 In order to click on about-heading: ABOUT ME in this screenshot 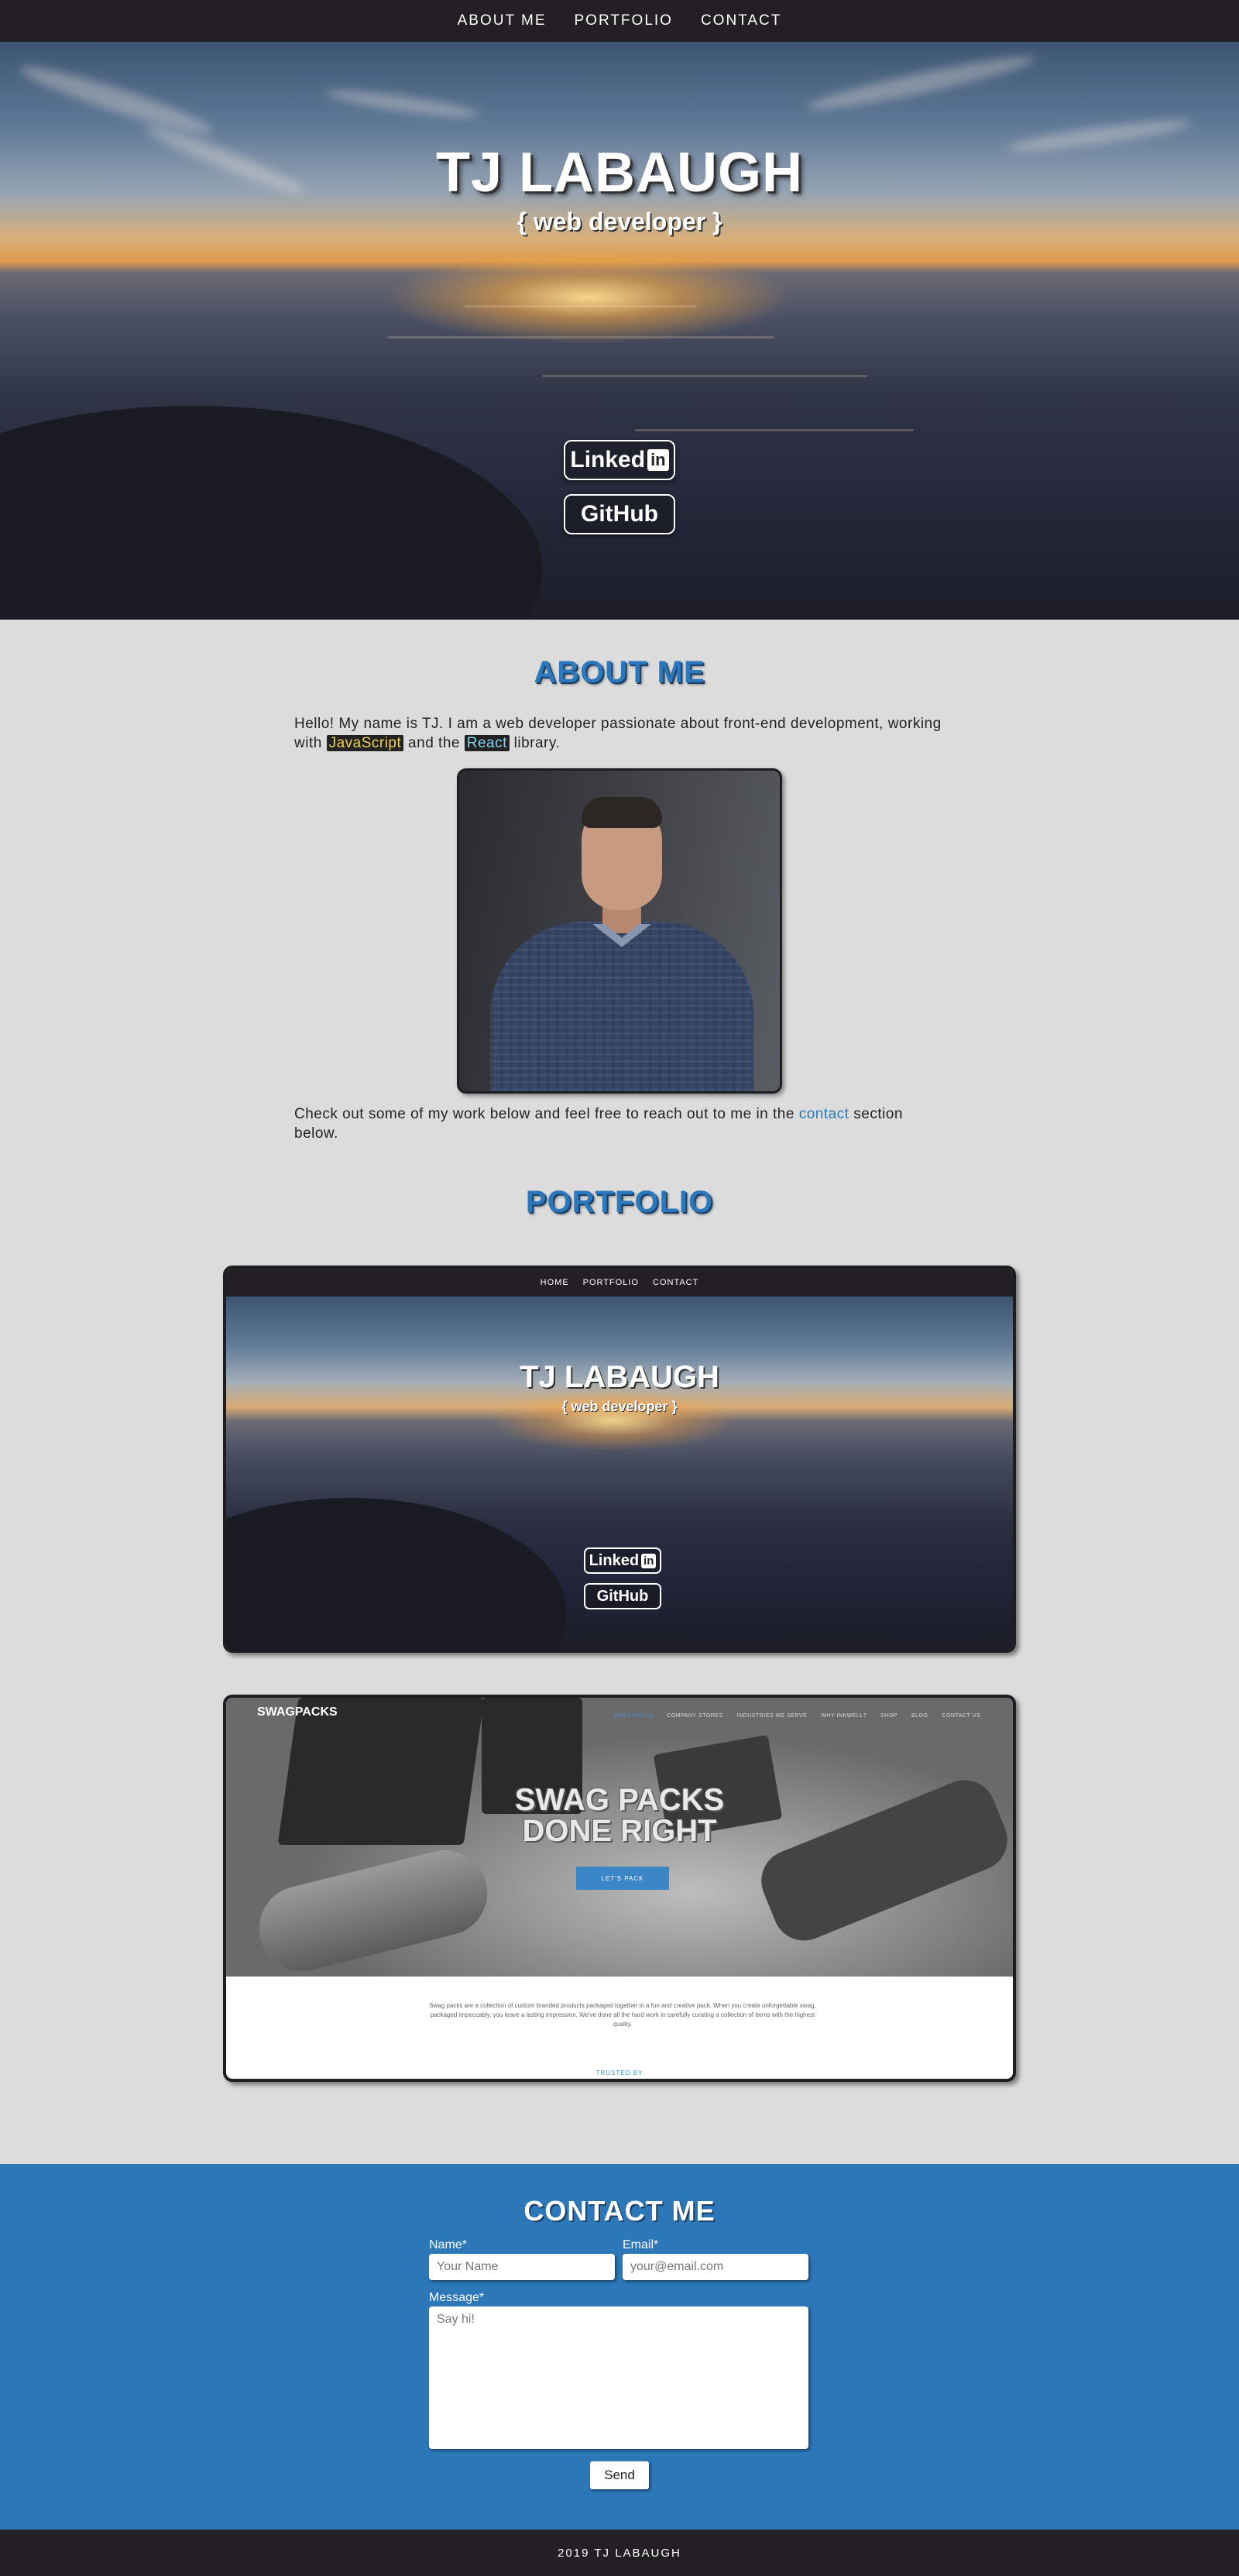, I will do `click(619, 672)`.